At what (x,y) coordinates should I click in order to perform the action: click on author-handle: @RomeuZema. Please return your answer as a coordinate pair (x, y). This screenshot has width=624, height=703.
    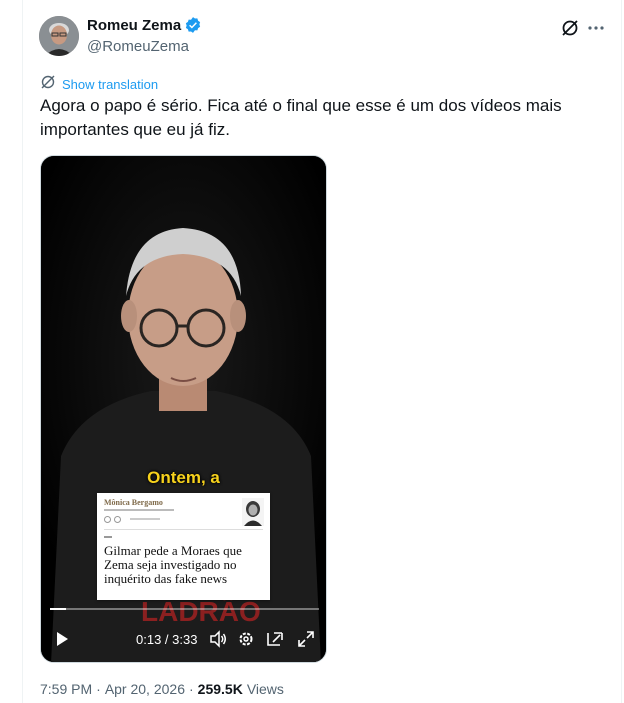
    Looking at the image, I should click on (138, 46).